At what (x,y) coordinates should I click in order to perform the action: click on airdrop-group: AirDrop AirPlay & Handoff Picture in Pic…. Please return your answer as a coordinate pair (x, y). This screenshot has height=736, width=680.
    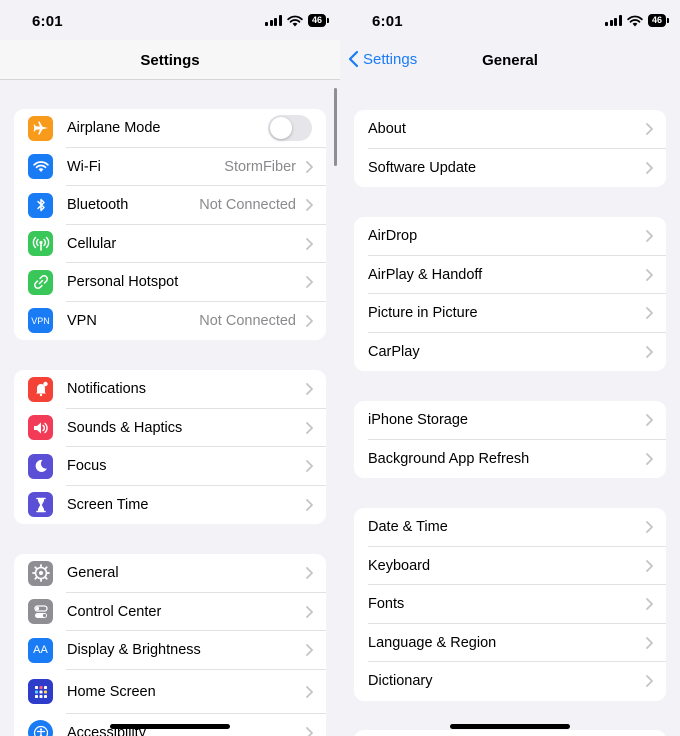
    Looking at the image, I should click on (510, 294).